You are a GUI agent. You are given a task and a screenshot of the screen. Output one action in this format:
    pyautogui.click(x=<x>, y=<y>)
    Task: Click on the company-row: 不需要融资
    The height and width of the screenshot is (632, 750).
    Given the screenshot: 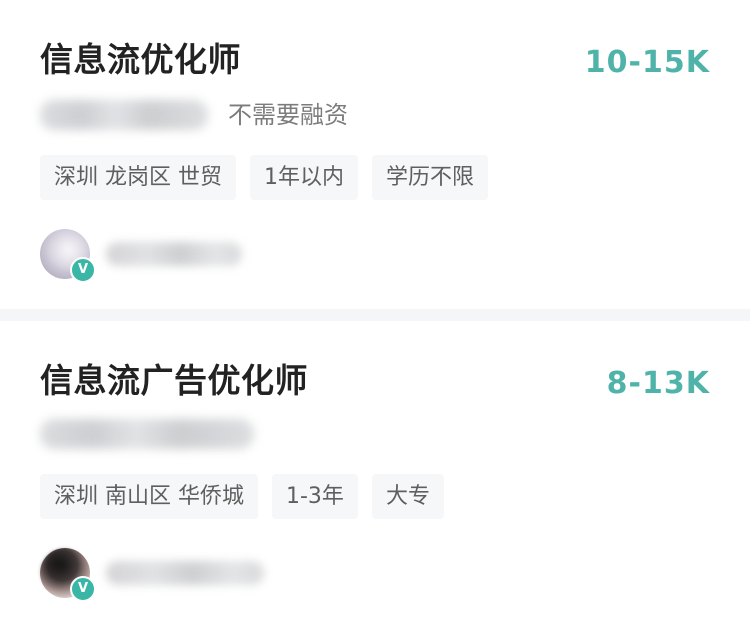 What is the action you would take?
    pyautogui.click(x=194, y=115)
    